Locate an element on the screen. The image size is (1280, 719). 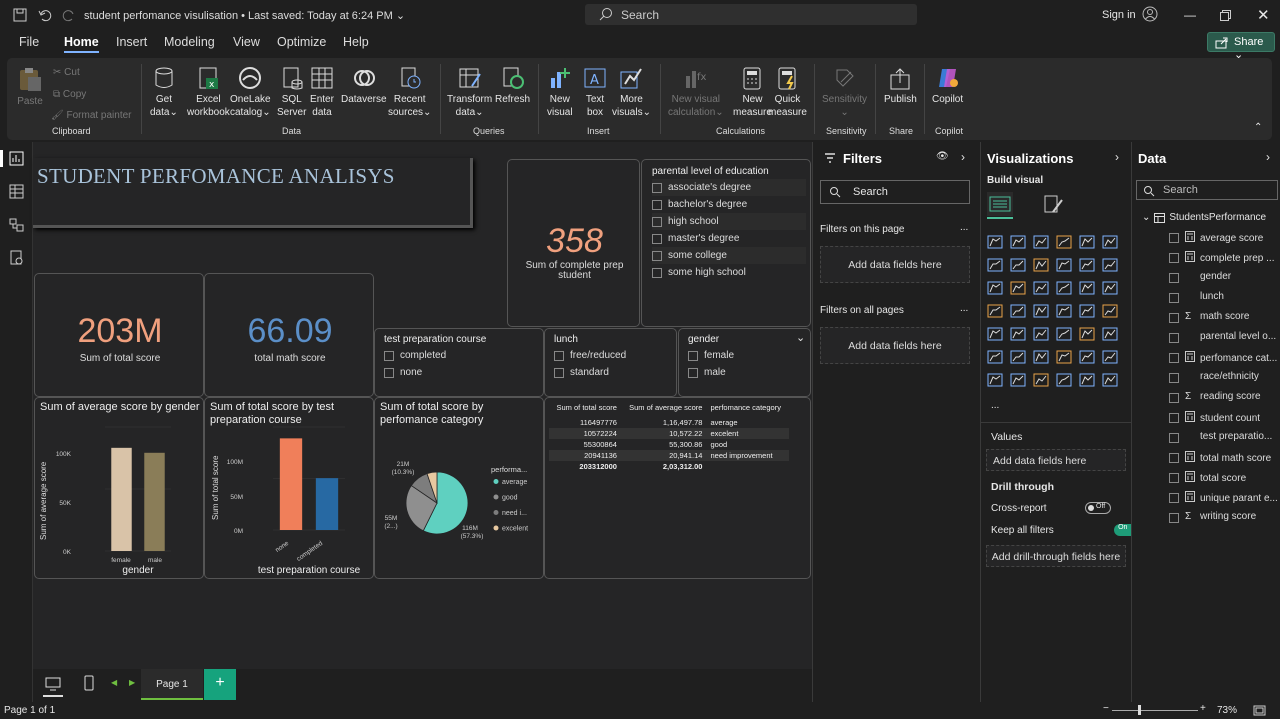
collapse-ribbon-icon: ⌃ is located at coordinates (1258, 127).